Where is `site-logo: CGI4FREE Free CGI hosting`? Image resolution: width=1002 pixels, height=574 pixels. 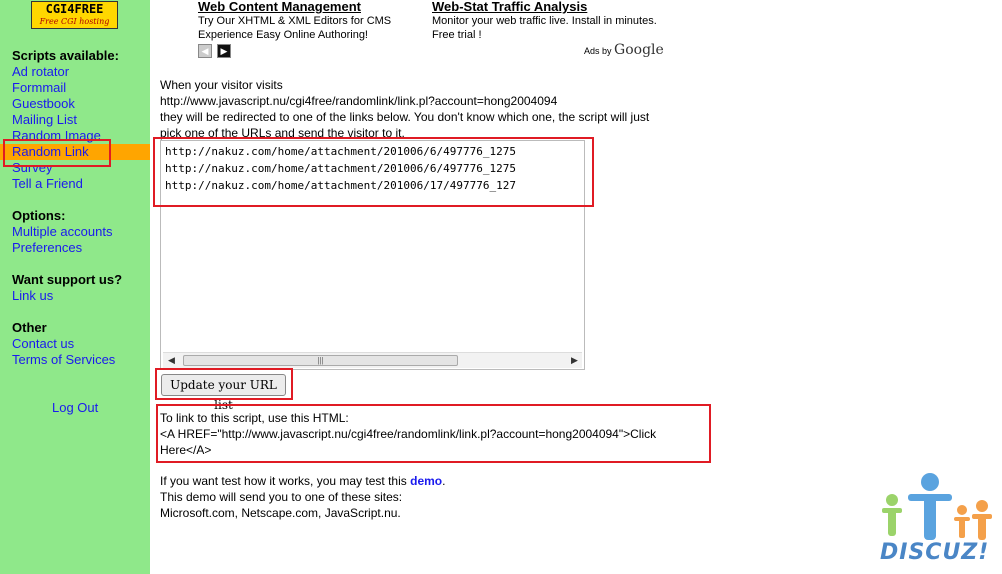
site-logo: CGI4FREE Free CGI hosting is located at coordinates (74, 15).